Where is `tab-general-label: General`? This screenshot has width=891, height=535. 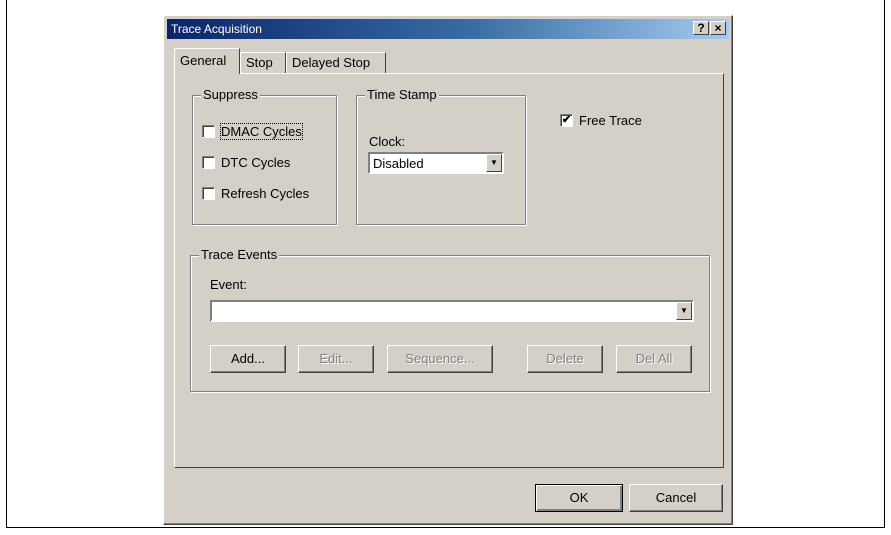
tab-general-label: General is located at coordinates (203, 60).